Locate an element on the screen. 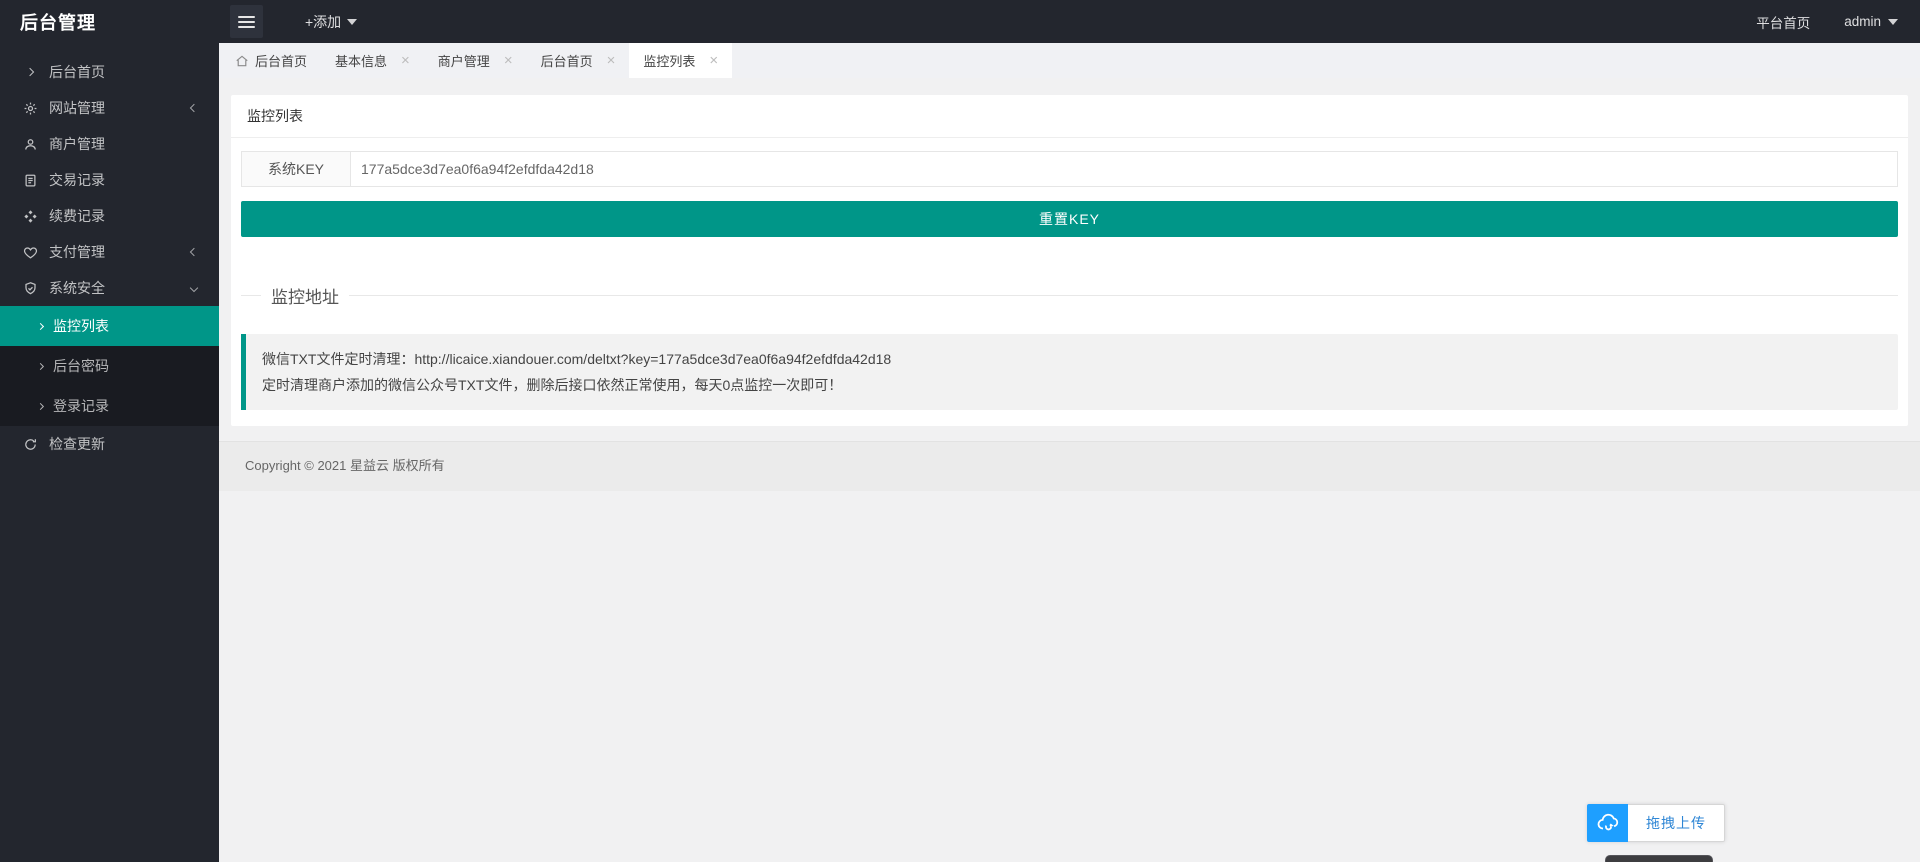 The width and height of the screenshot is (1920, 862). upload-cloud-button is located at coordinates (1607, 823).